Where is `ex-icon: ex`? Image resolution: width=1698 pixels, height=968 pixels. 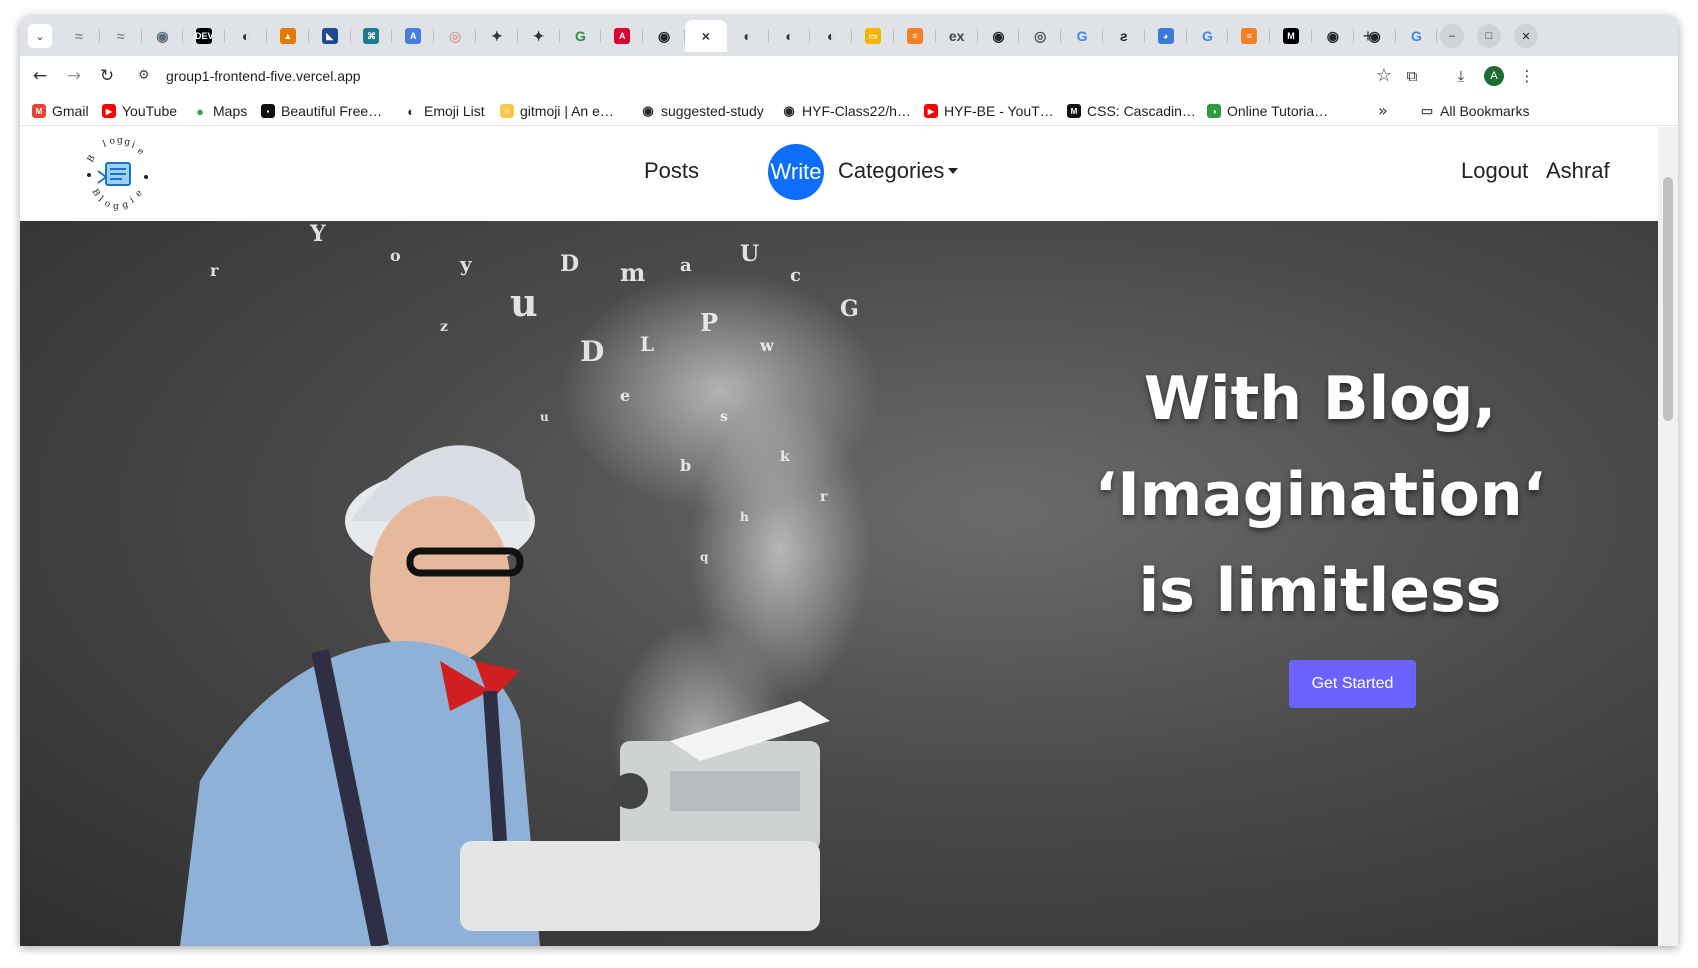 ex-icon: ex is located at coordinates (956, 36).